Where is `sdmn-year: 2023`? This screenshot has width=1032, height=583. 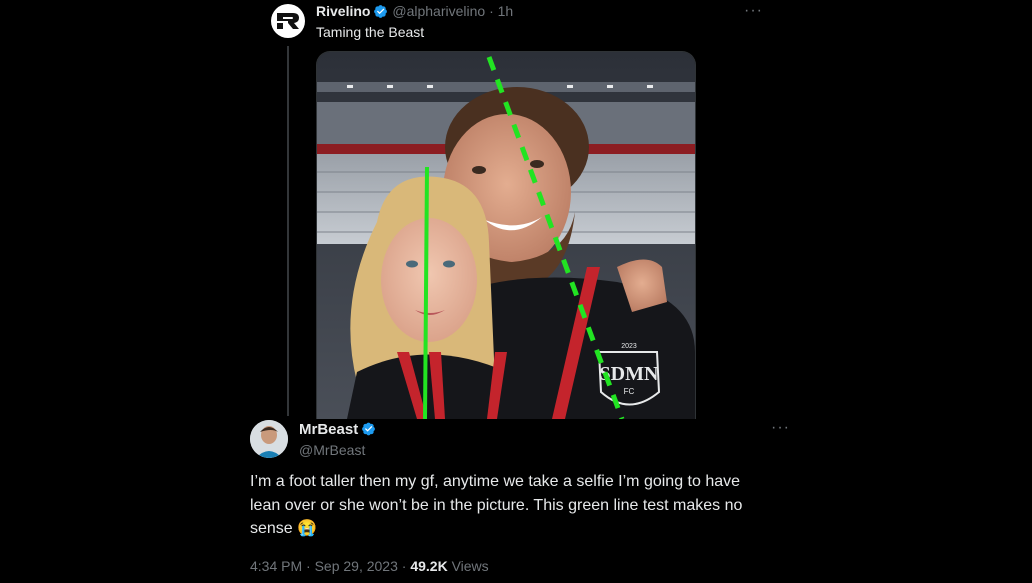
sdmn-year: 2023 is located at coordinates (629, 346).